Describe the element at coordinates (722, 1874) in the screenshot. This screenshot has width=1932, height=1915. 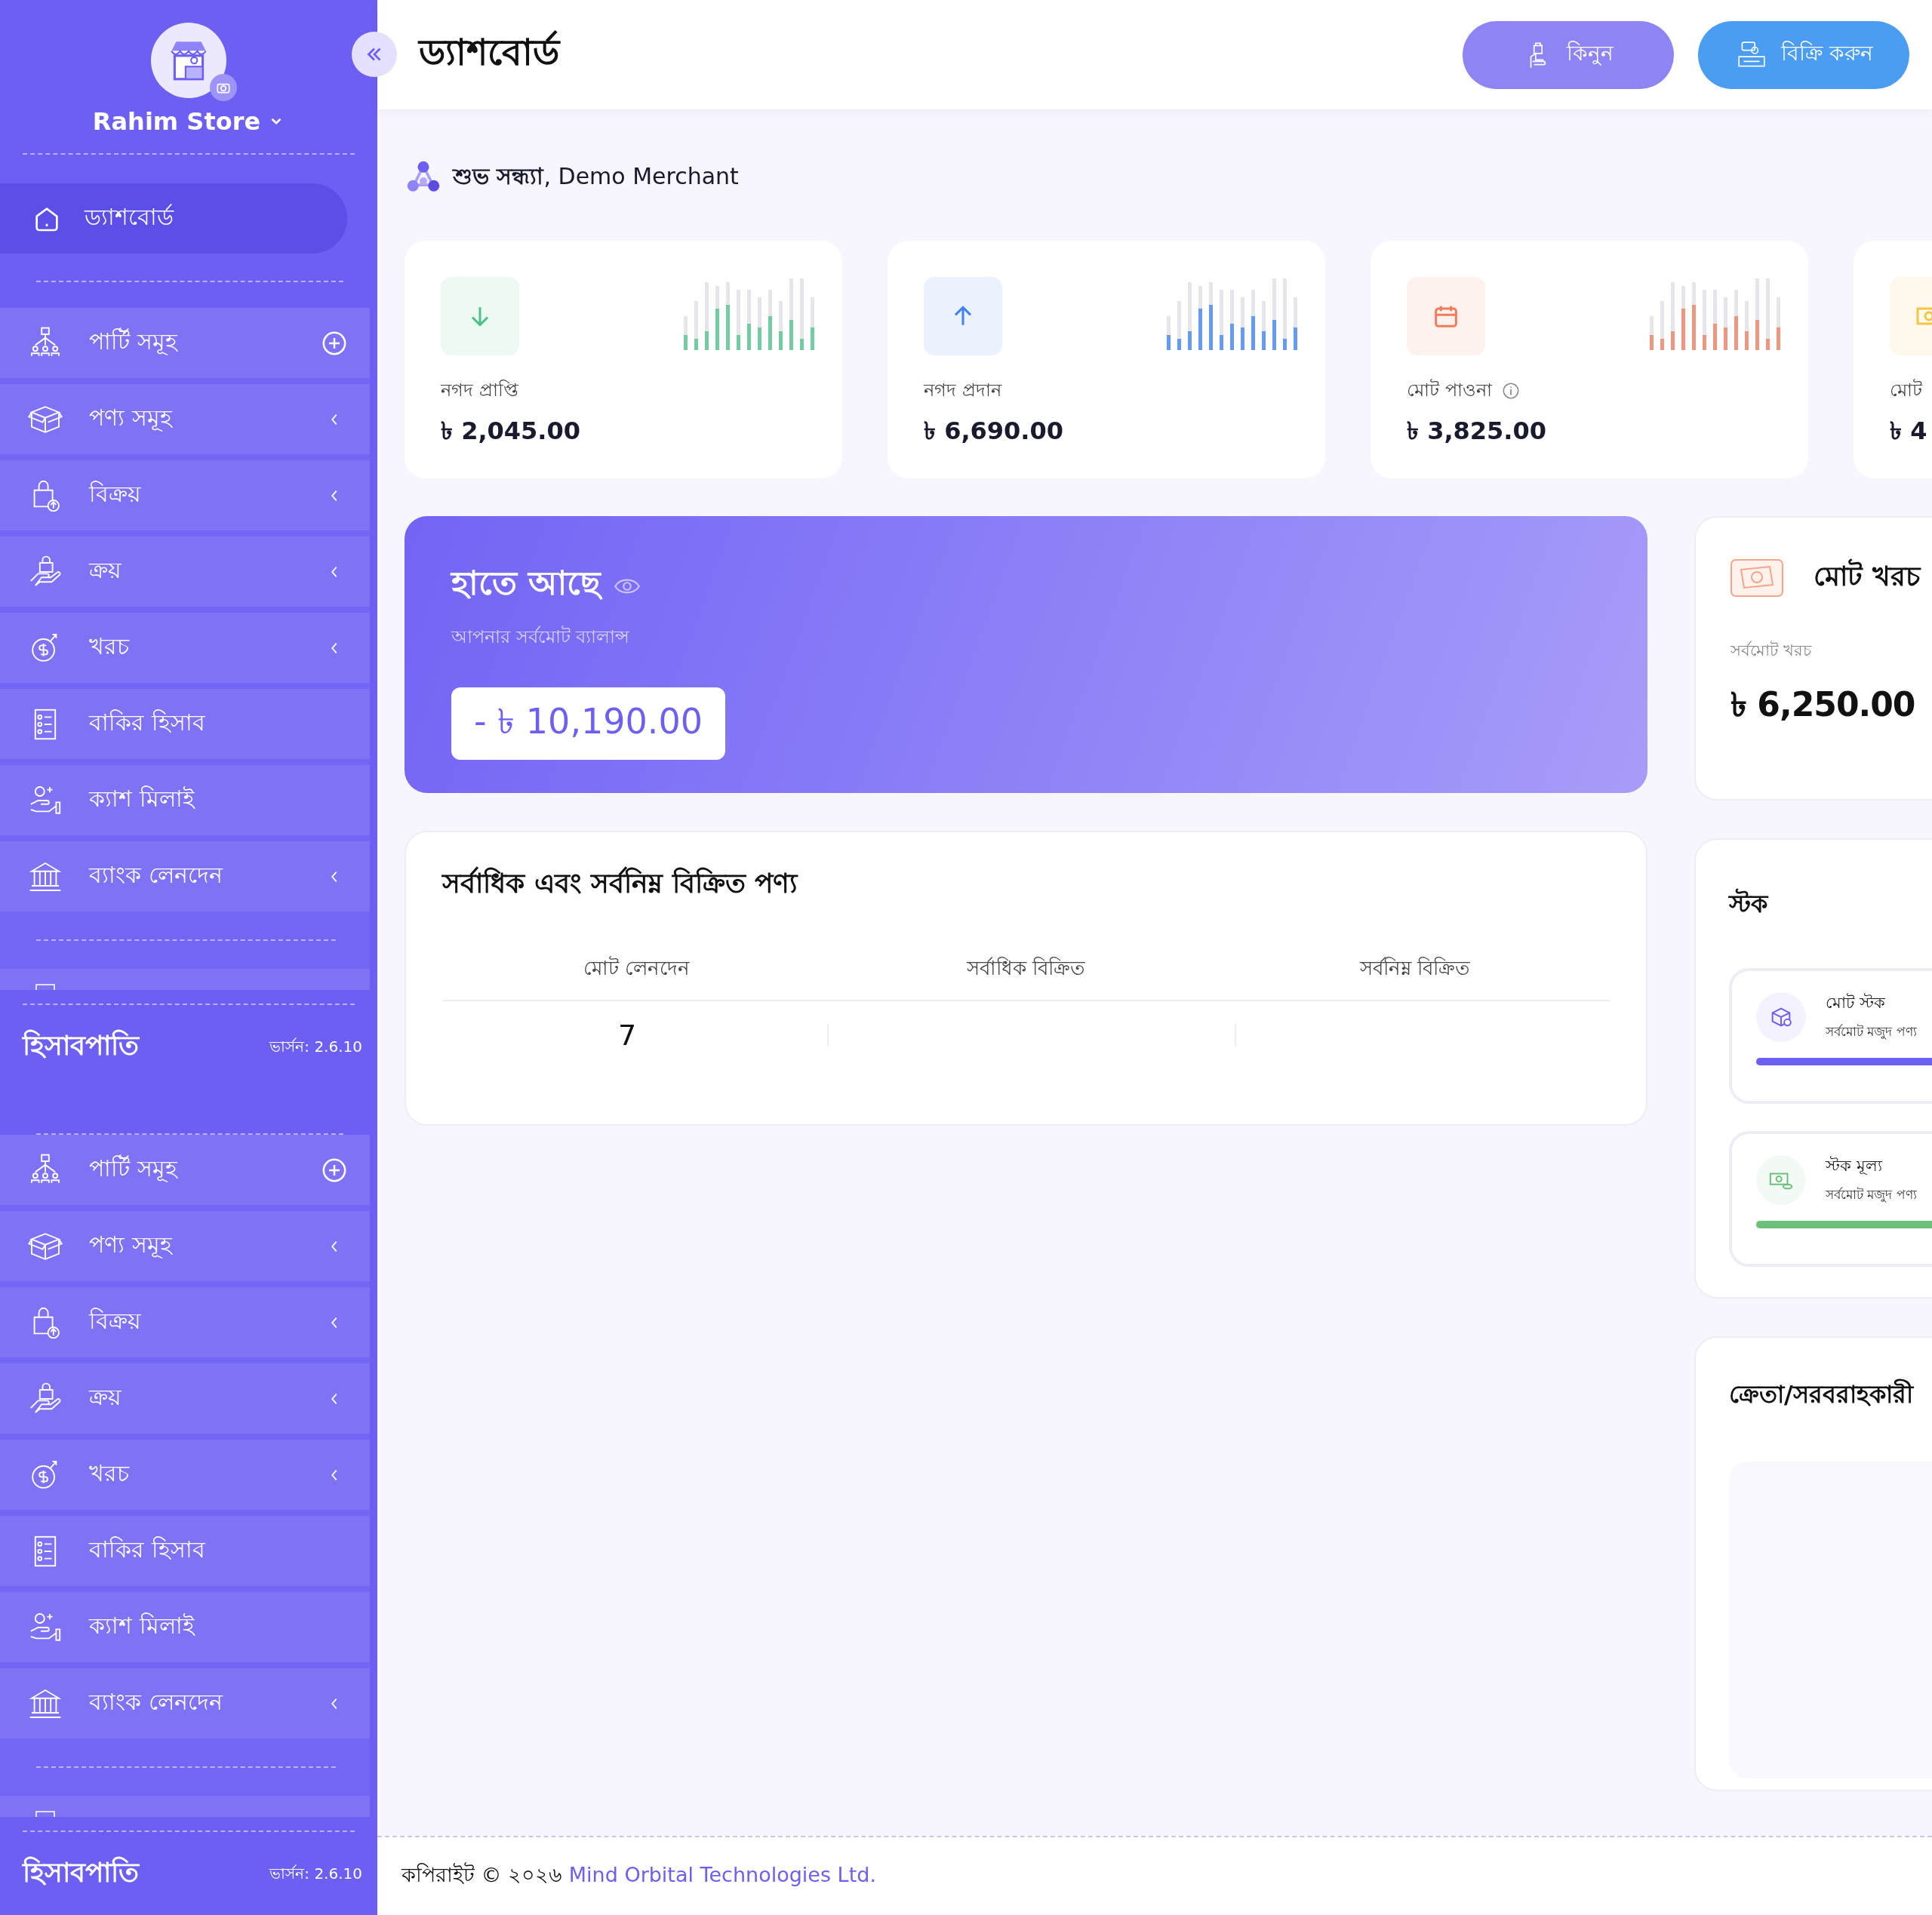
I see `company-link: Mind Orbital Technologies Ltd.` at that location.